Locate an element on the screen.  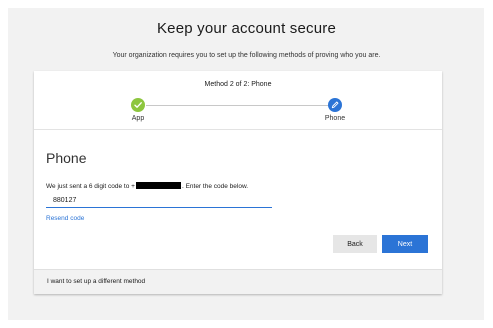
card-footer: I want to set up a different method is located at coordinates (238, 281).